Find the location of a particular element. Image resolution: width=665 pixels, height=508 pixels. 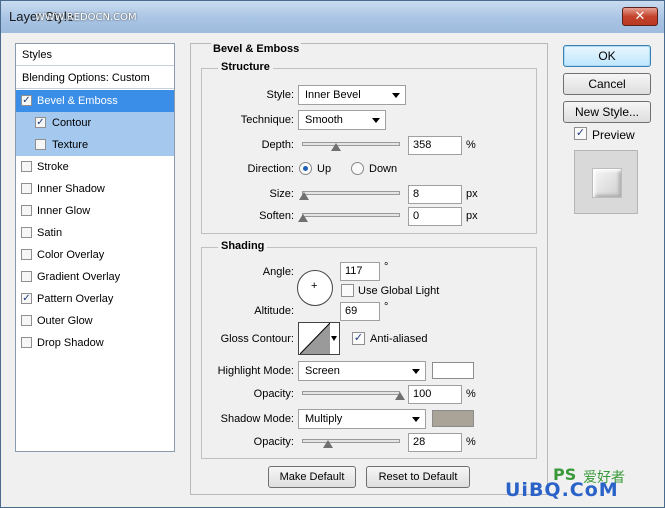

highlight-opacity-label: Opacity: is located at coordinates (273, 394).